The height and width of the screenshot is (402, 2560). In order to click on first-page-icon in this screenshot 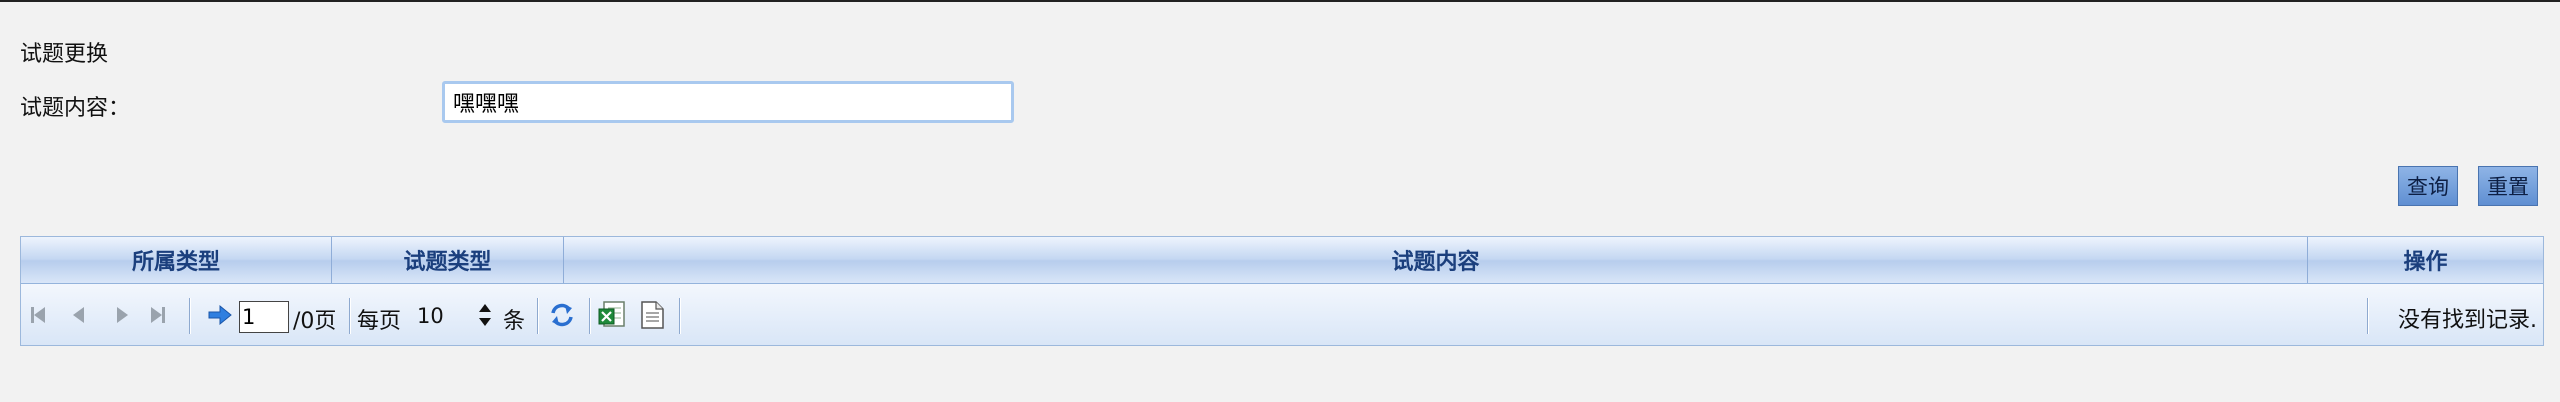, I will do `click(38, 314)`.